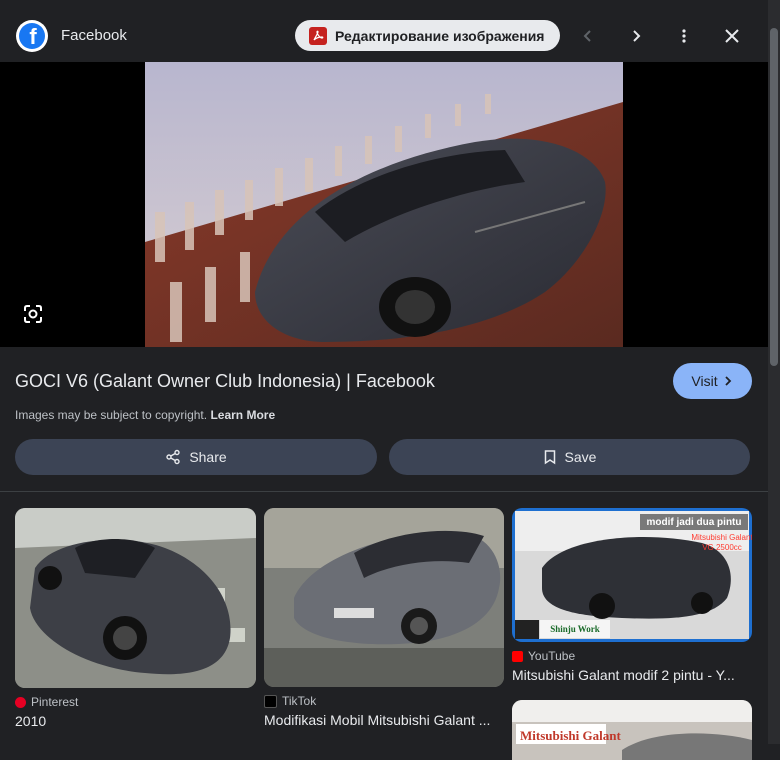 This screenshot has height=760, width=780. What do you see at coordinates (94, 35) in the screenshot?
I see `site-name: Facebook` at bounding box center [94, 35].